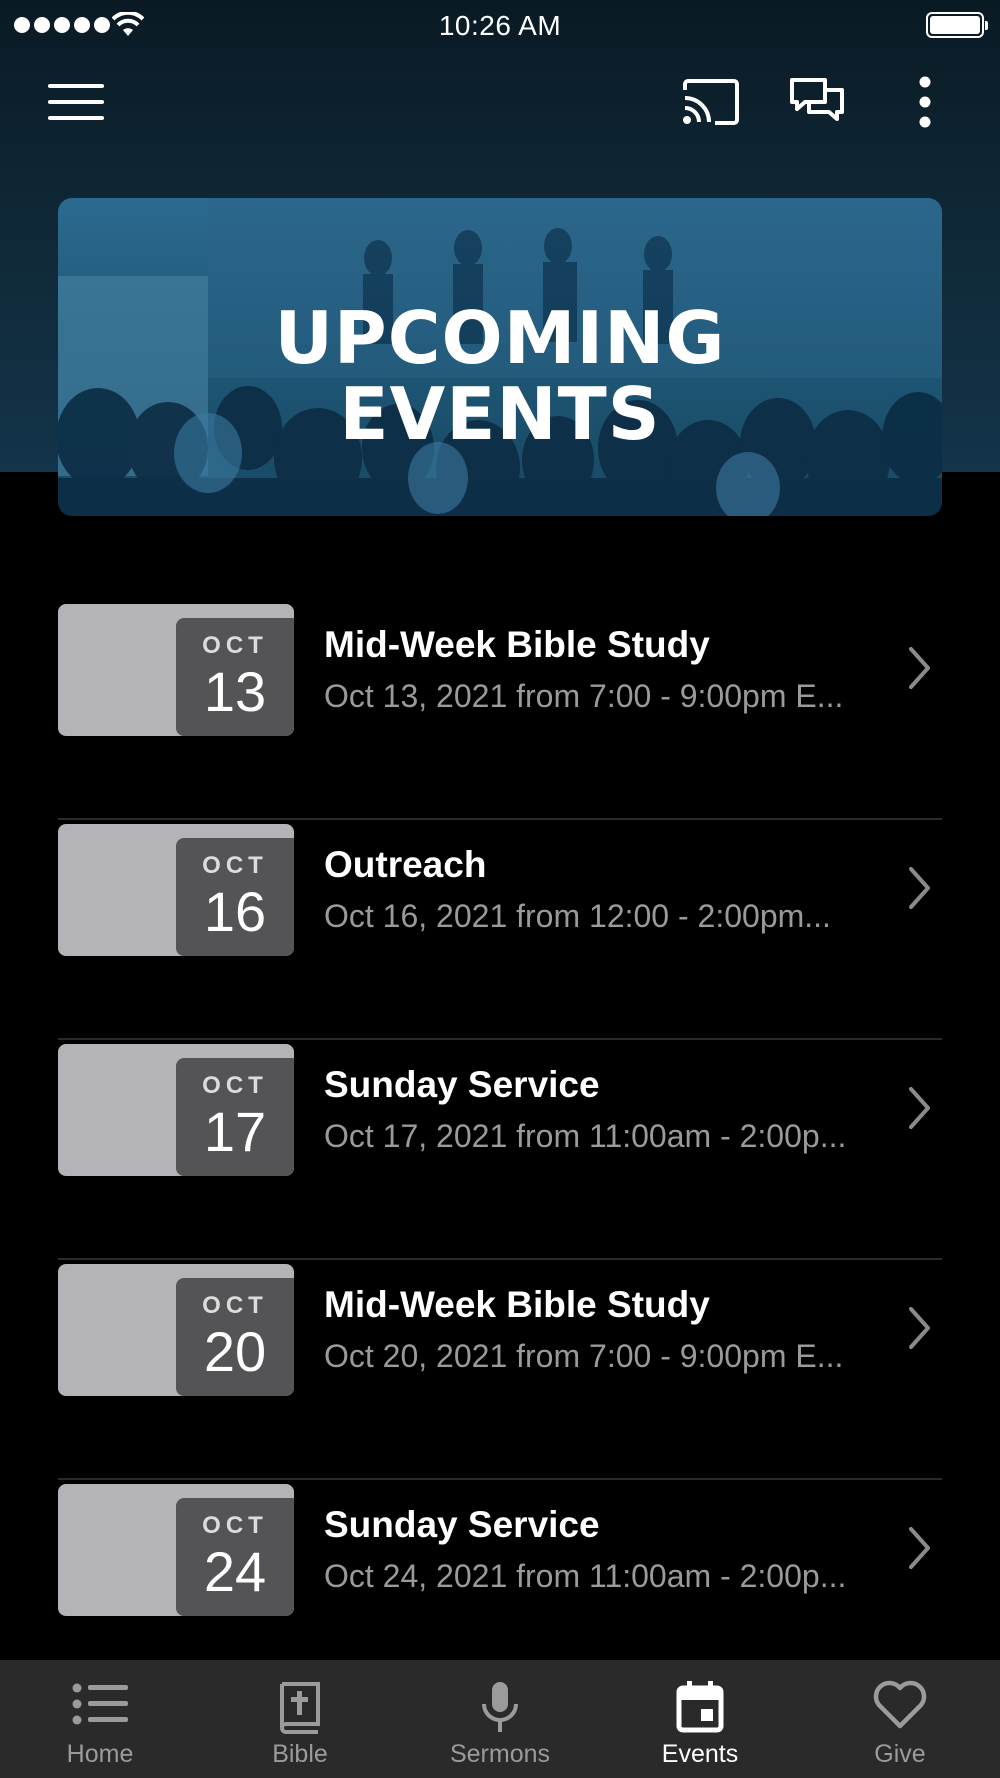  What do you see at coordinates (300, 1708) in the screenshot?
I see `bible-icon` at bounding box center [300, 1708].